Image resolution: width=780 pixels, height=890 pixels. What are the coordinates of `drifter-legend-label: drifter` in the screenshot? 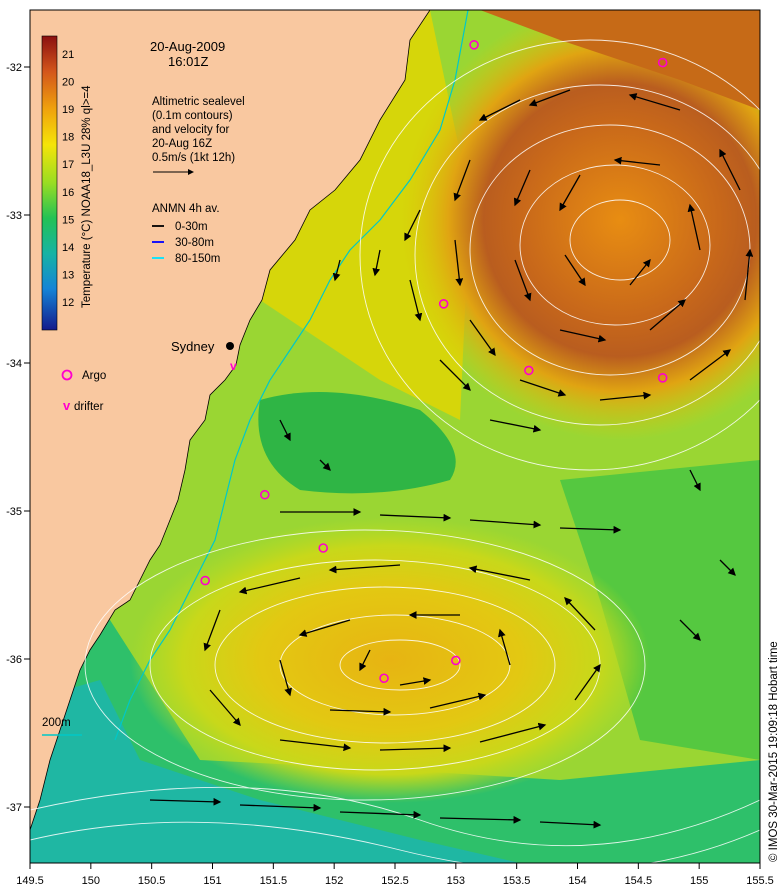 It's located at (89, 407).